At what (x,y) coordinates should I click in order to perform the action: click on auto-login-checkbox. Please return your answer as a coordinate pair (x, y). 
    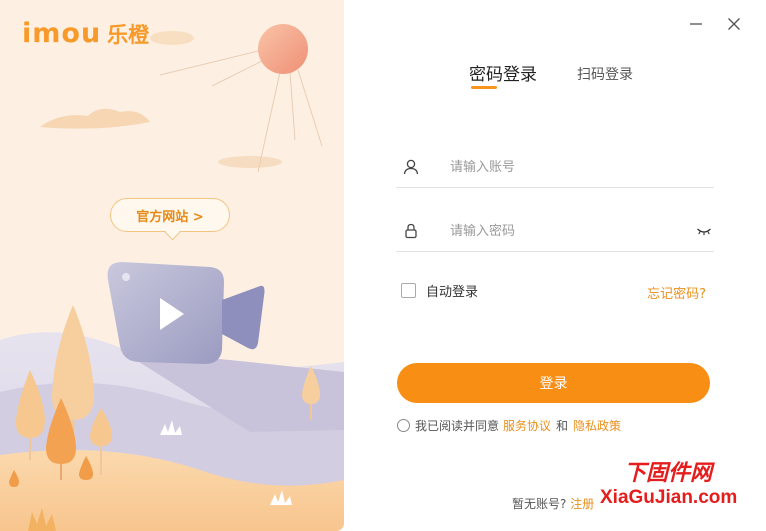
    Looking at the image, I should click on (408, 290).